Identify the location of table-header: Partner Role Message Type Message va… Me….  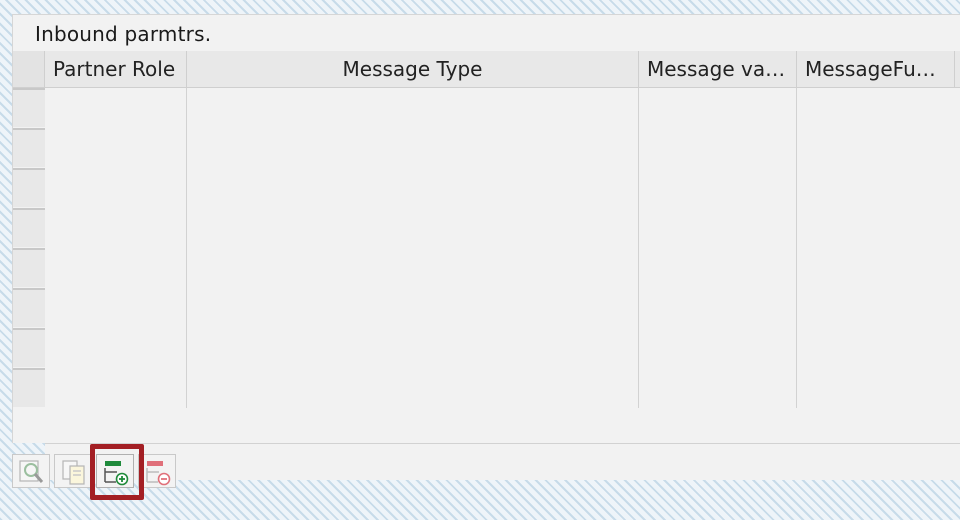
(486, 69).